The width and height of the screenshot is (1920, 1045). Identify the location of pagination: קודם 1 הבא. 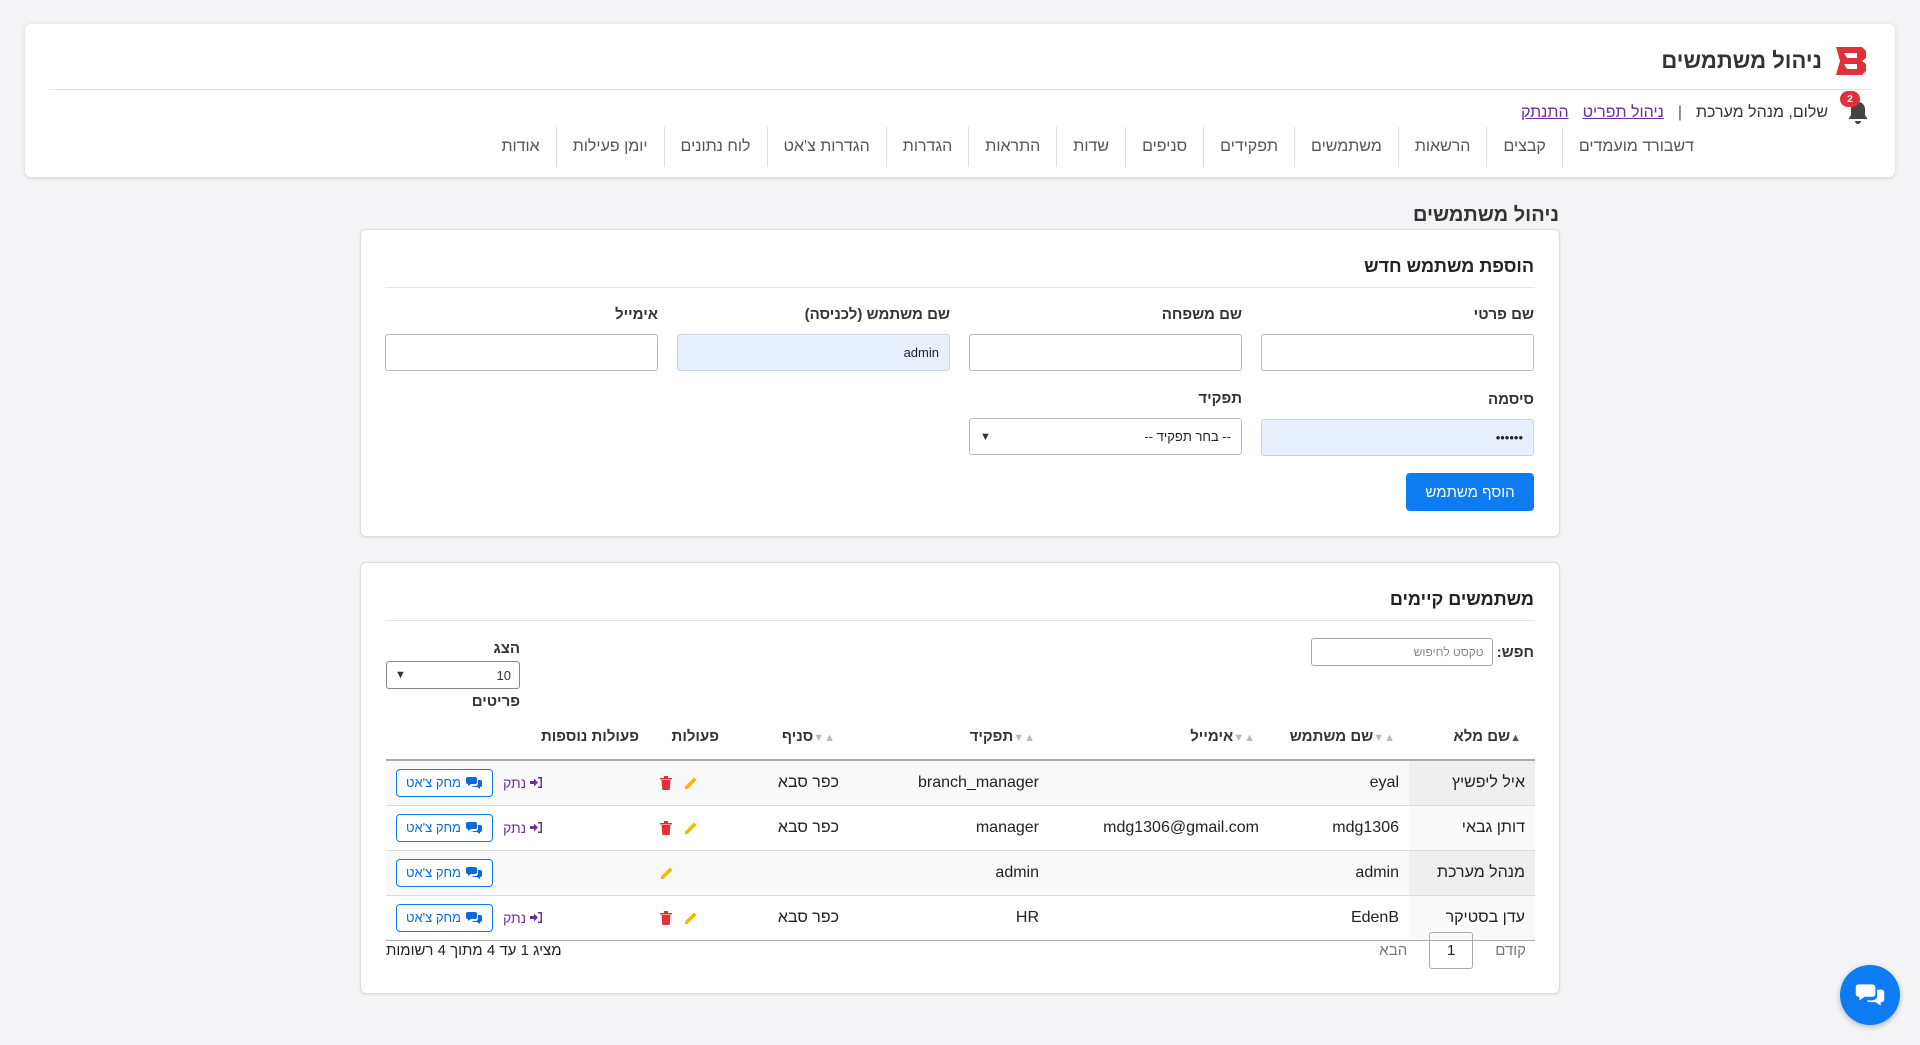
(1452, 950).